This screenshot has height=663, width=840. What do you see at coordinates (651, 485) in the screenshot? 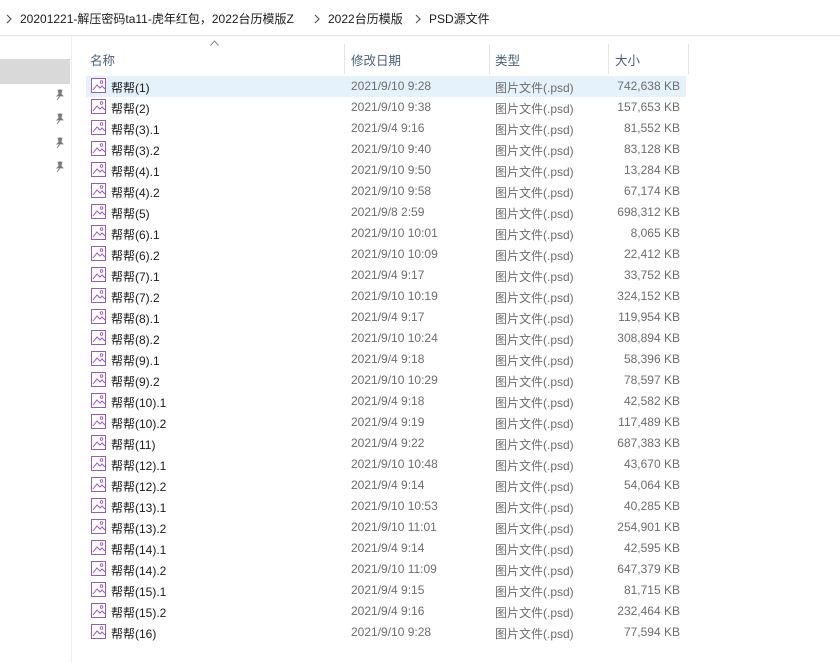
I see `file-size: 54,064 KB` at bounding box center [651, 485].